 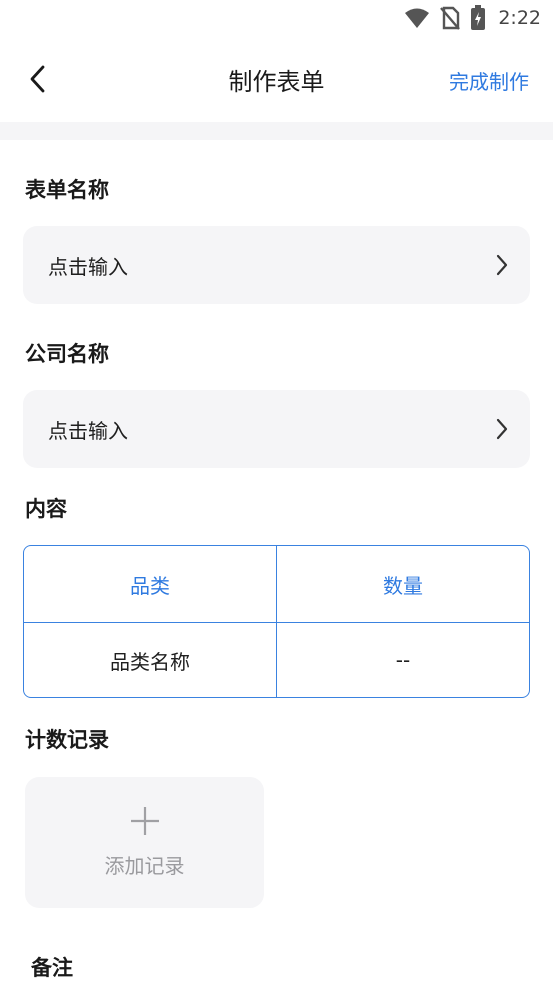 I want to click on nav-bar: 制作表单 完成制作, so click(x=276, y=79).